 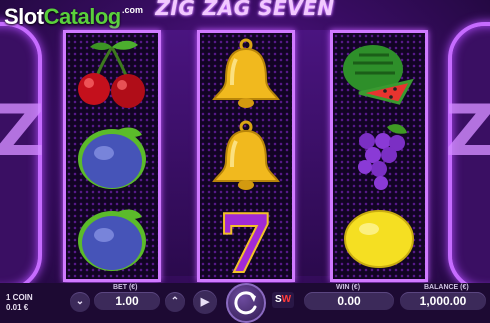 I want to click on autoplay-icon: ▶, so click(x=205, y=302).